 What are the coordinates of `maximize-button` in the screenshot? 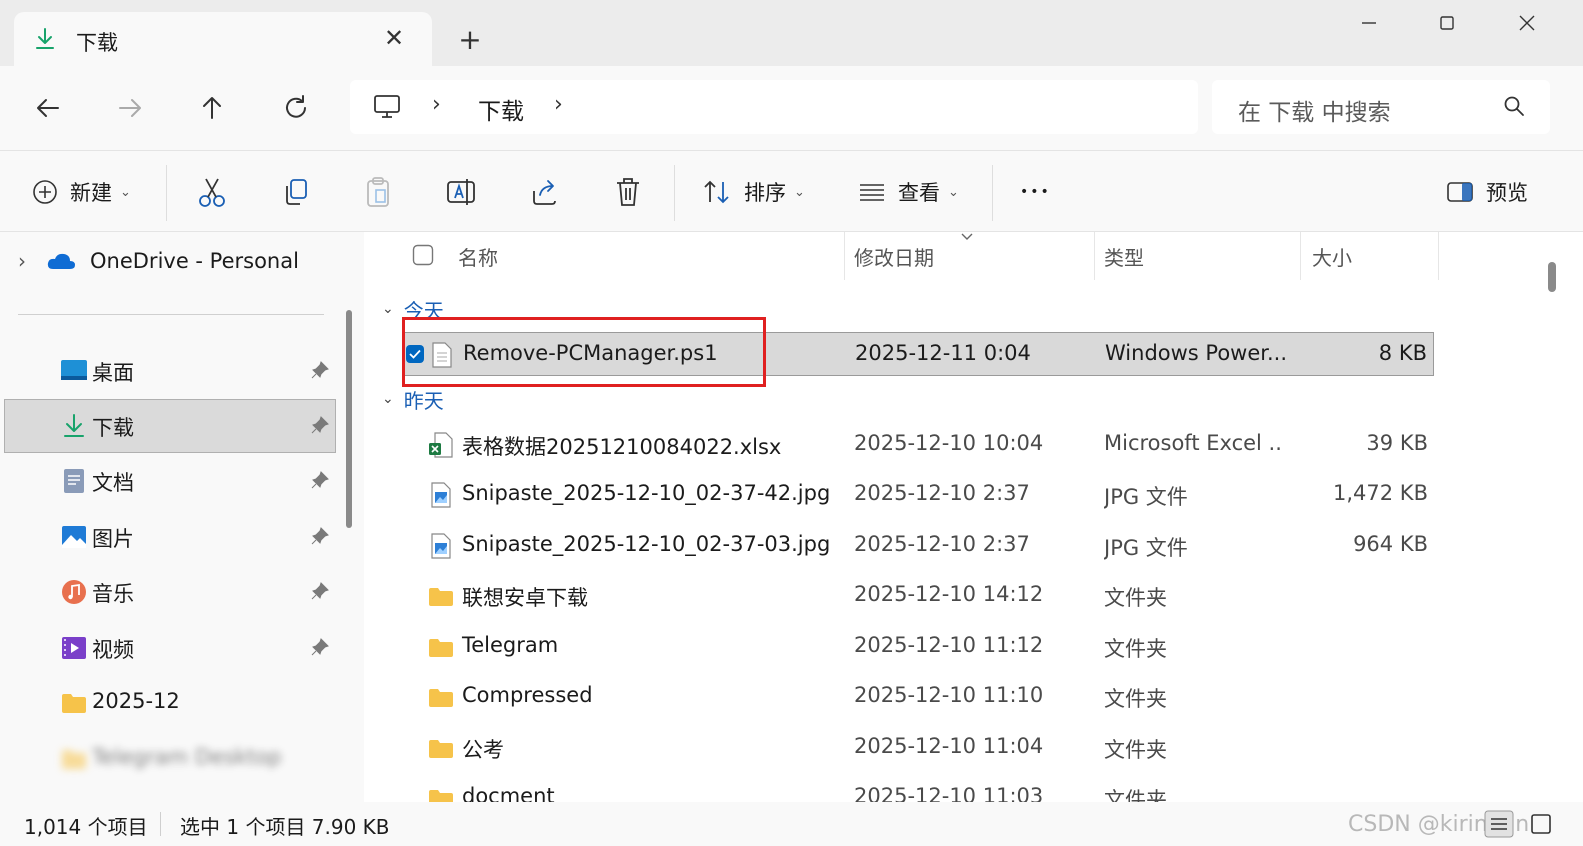 It's located at (1447, 23).